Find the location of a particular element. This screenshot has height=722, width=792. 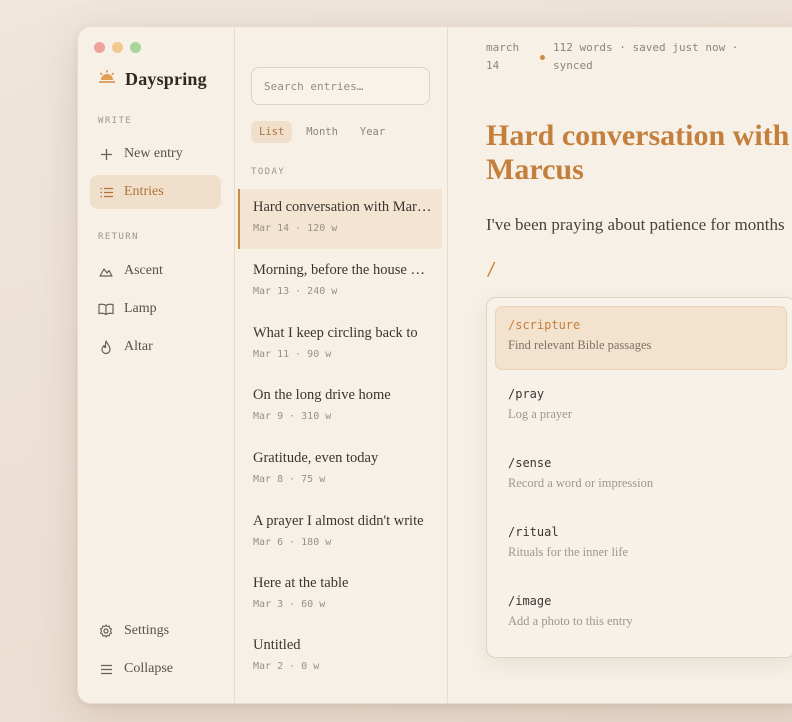

command-name: /image is located at coordinates (530, 601).